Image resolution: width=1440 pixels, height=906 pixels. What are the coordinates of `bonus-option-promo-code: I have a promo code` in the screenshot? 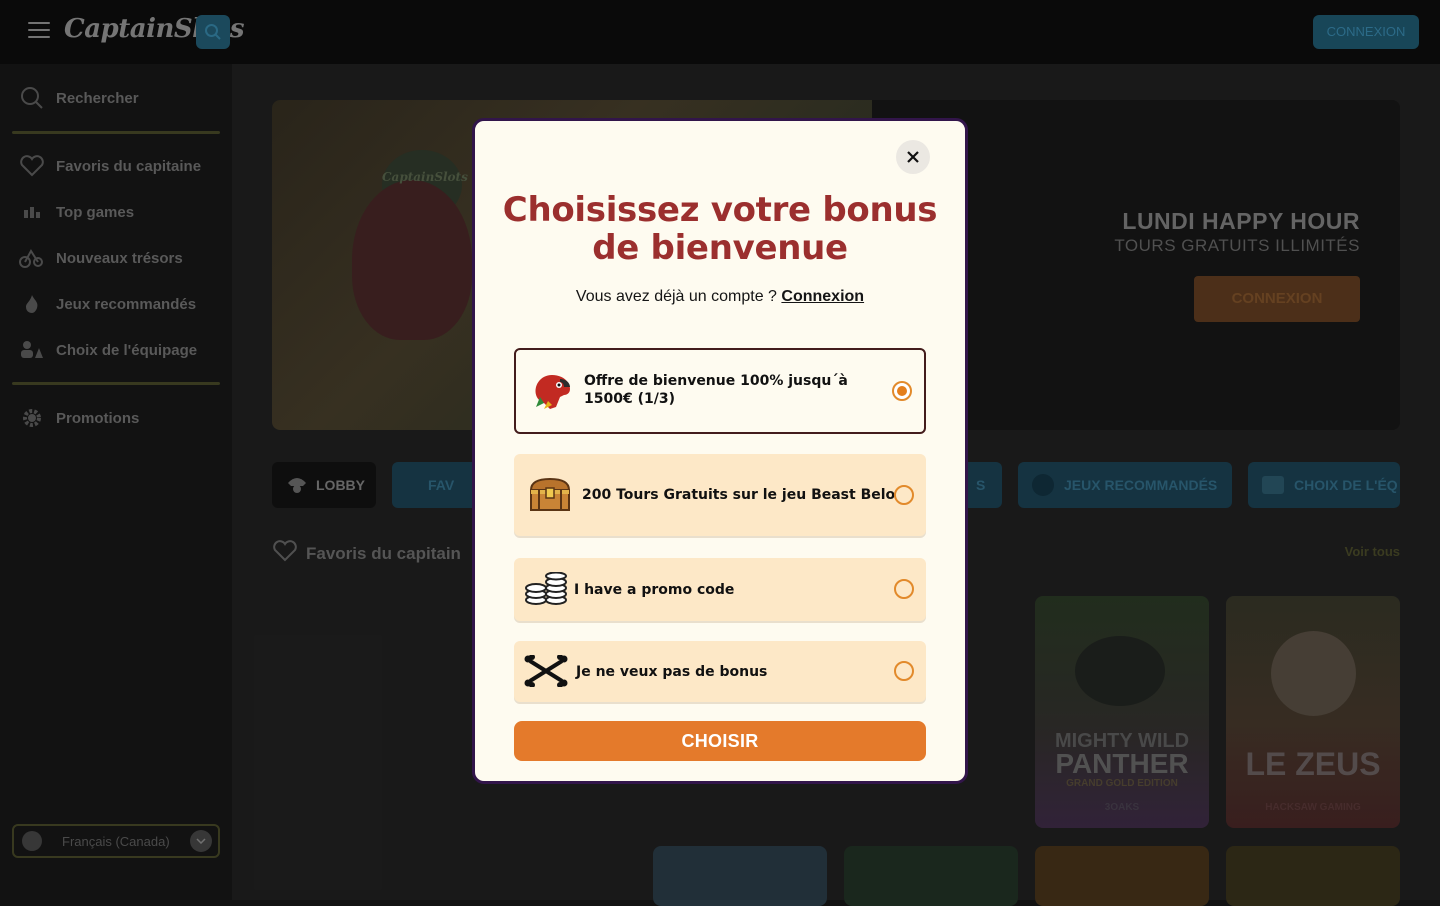 It's located at (720, 589).